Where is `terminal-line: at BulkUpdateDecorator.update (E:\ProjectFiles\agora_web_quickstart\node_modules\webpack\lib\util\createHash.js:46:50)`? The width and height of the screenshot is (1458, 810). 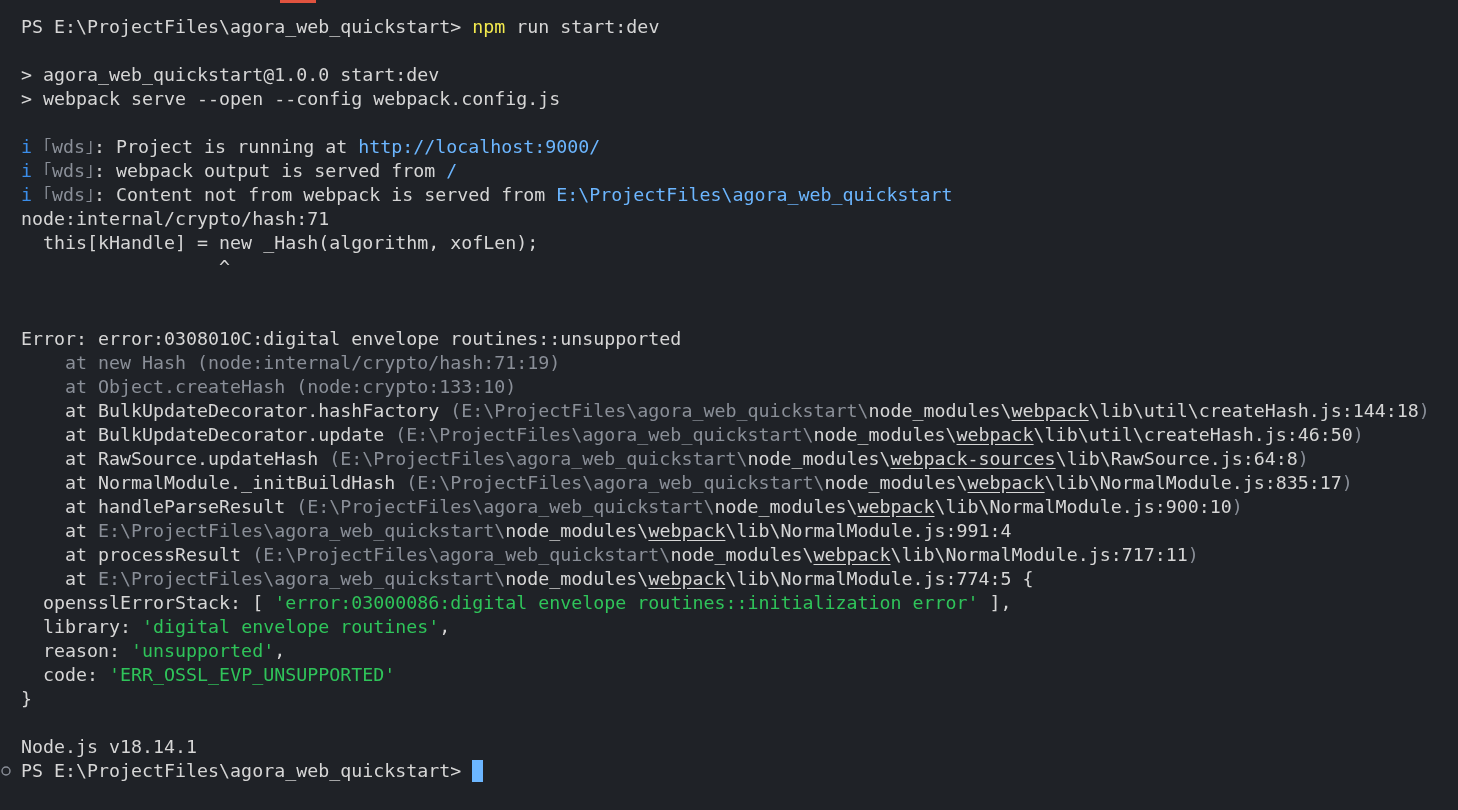
terminal-line: at BulkUpdateDecorator.update (E:\ProjectFiles\agora_web_quickstart\node_modules\webpack\lib\util\createHash.js:46:50) is located at coordinates (714, 435).